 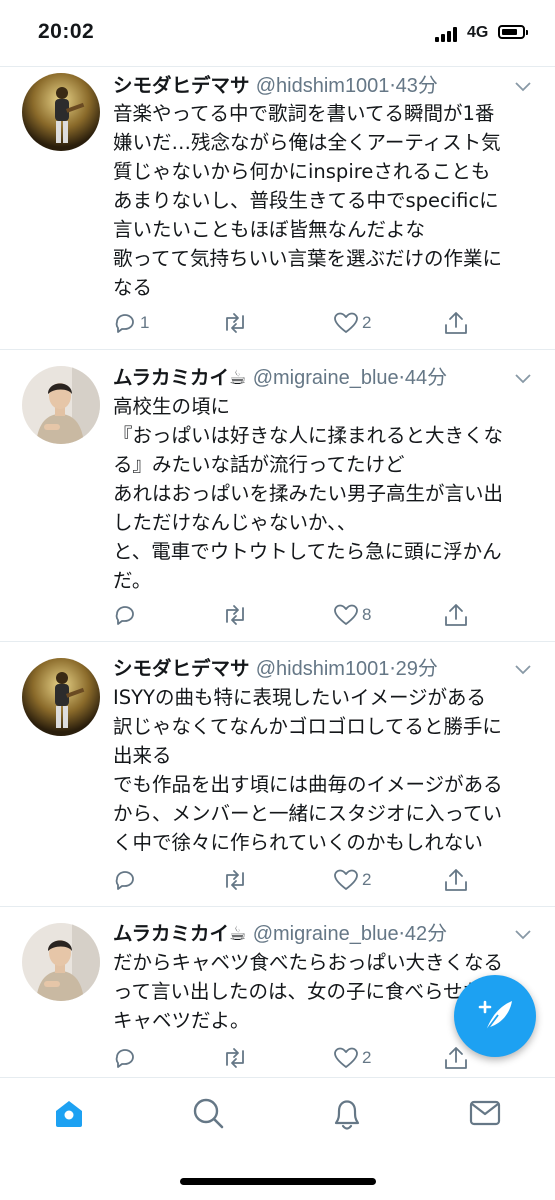 I want to click on tweet-time: 29分, so click(x=417, y=669).